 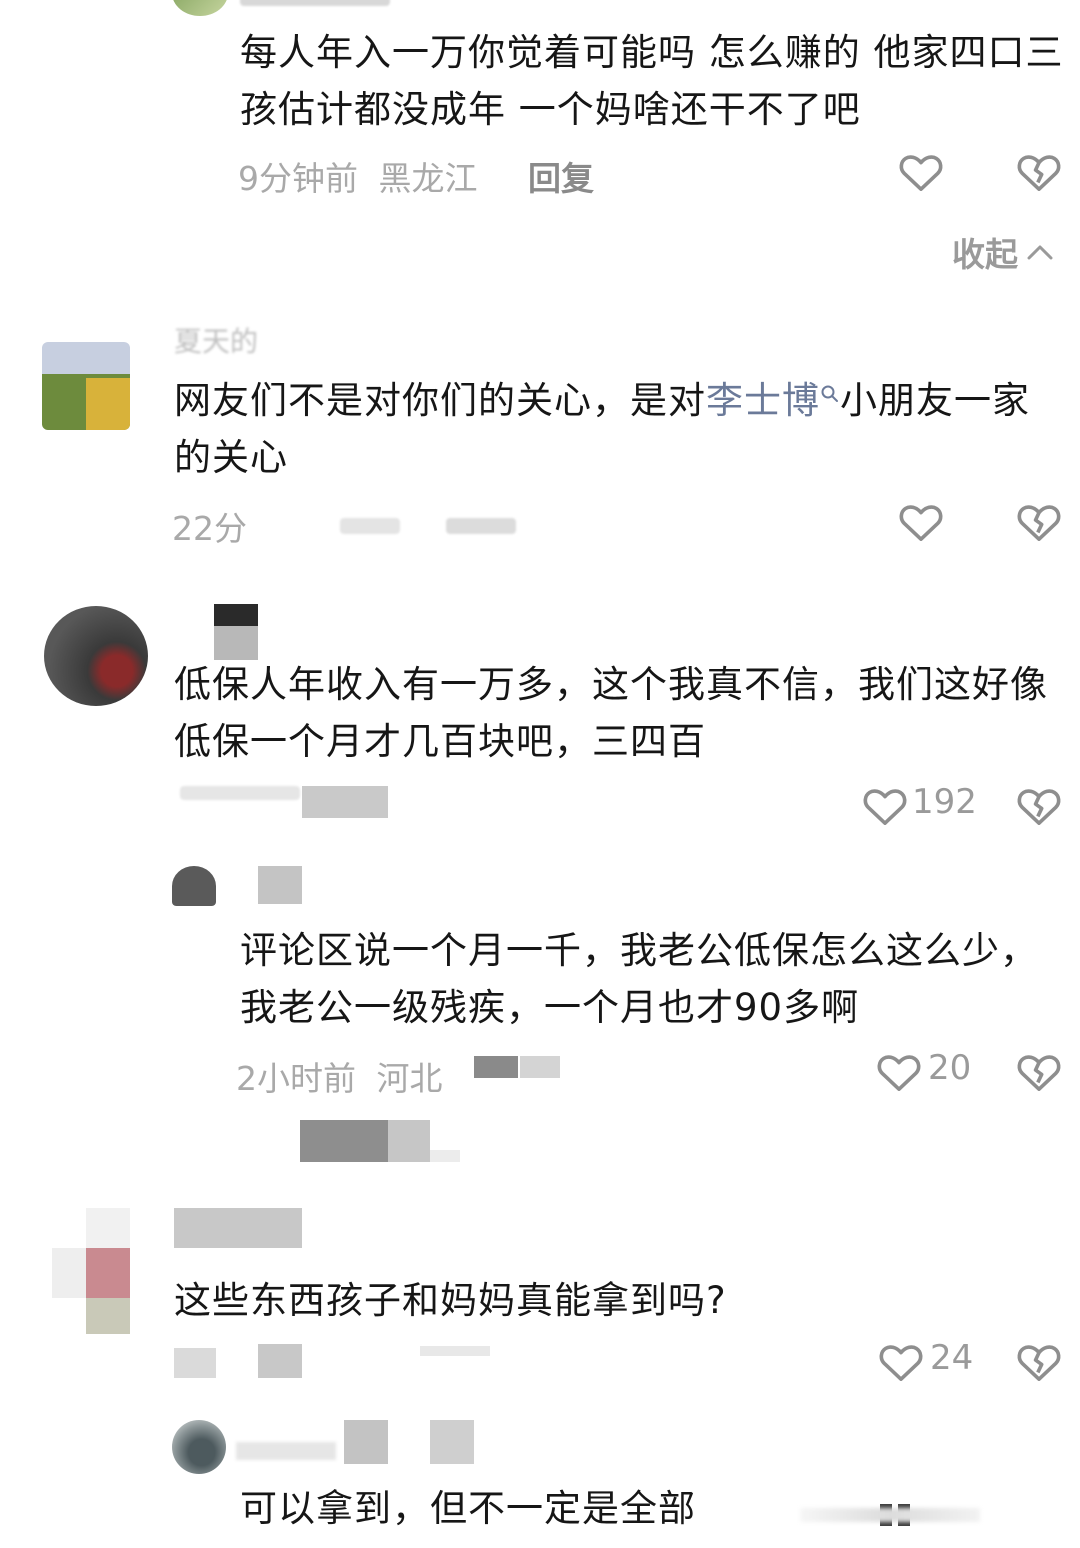 What do you see at coordinates (1040, 252) in the screenshot?
I see `chevron-up-icon` at bounding box center [1040, 252].